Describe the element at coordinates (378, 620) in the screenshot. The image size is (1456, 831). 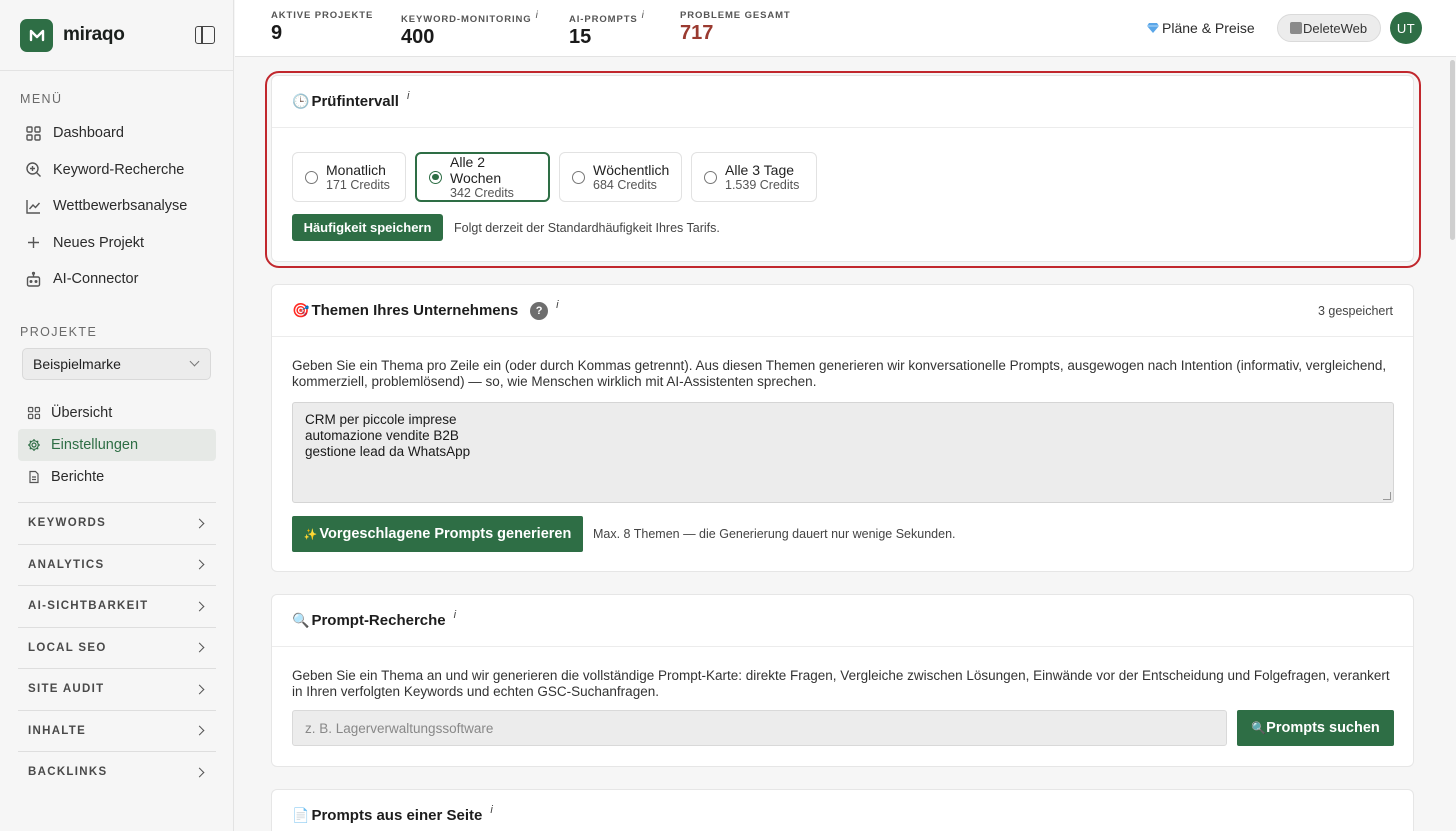
I see `research-title: Prompt-Recherche` at that location.